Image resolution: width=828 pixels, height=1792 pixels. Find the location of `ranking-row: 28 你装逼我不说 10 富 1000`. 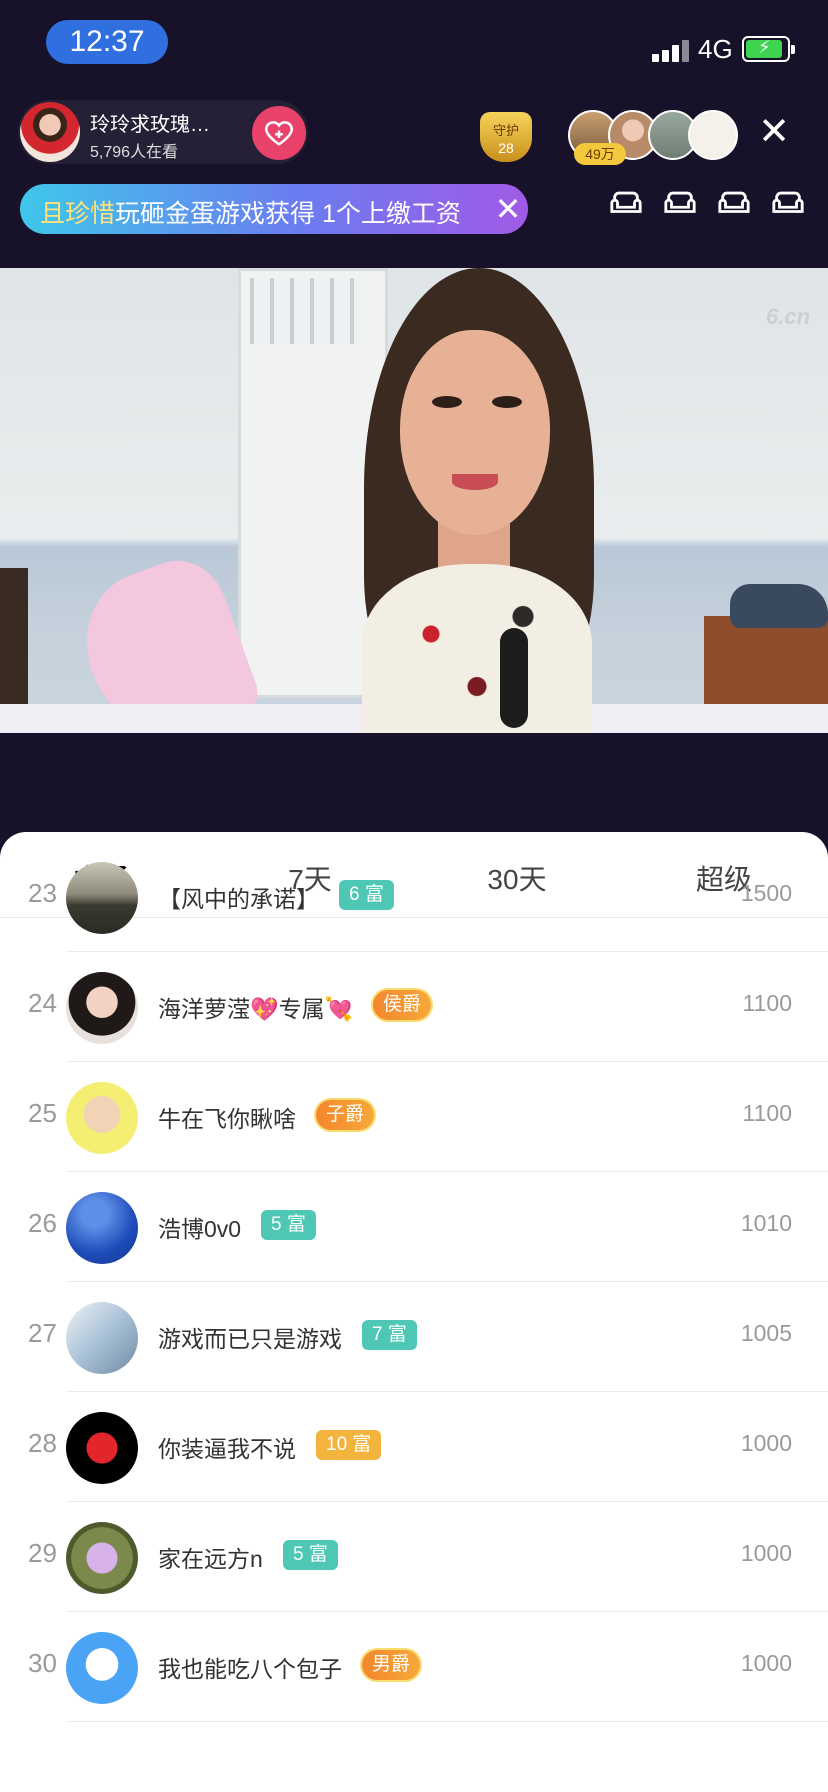

ranking-row: 28 你装逼我不说 10 富 1000 is located at coordinates (414, 1447).